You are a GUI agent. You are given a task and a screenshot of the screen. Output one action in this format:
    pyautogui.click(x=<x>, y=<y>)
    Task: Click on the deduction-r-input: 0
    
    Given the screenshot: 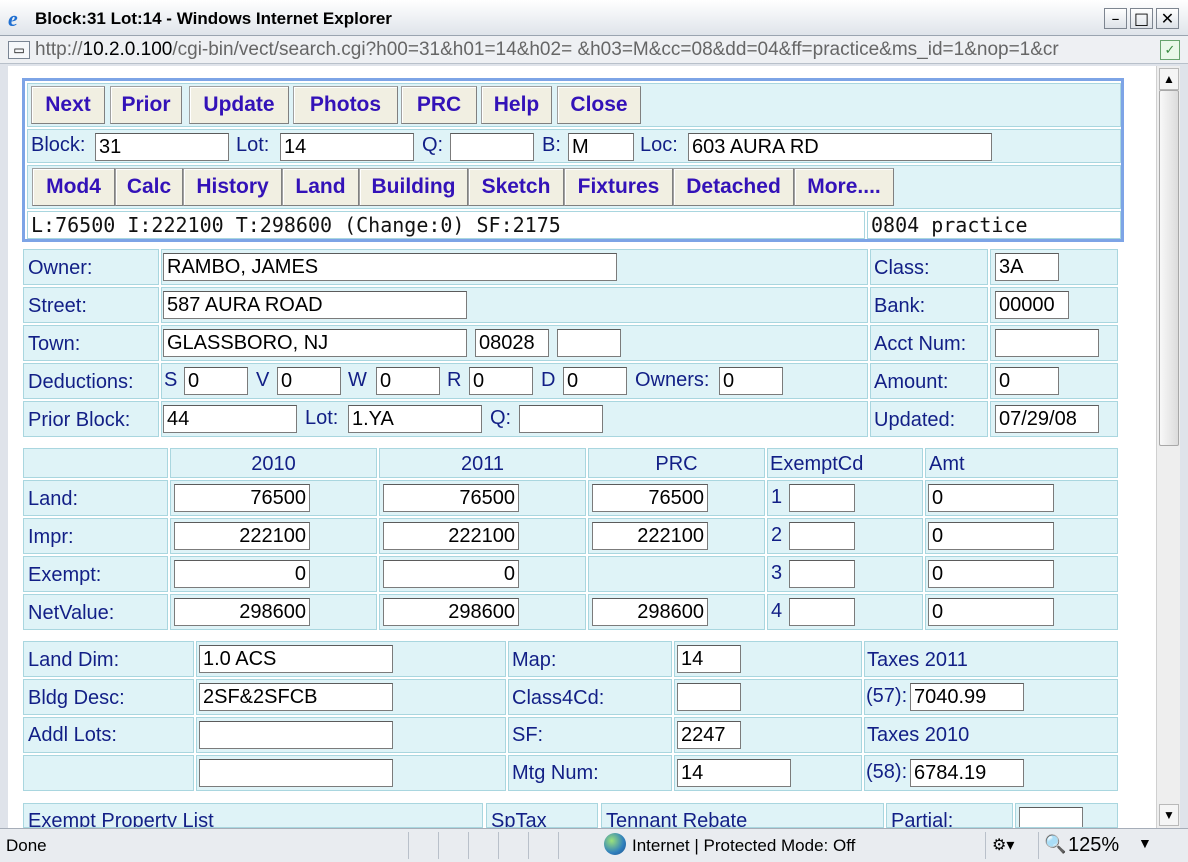 What is the action you would take?
    pyautogui.click(x=501, y=381)
    